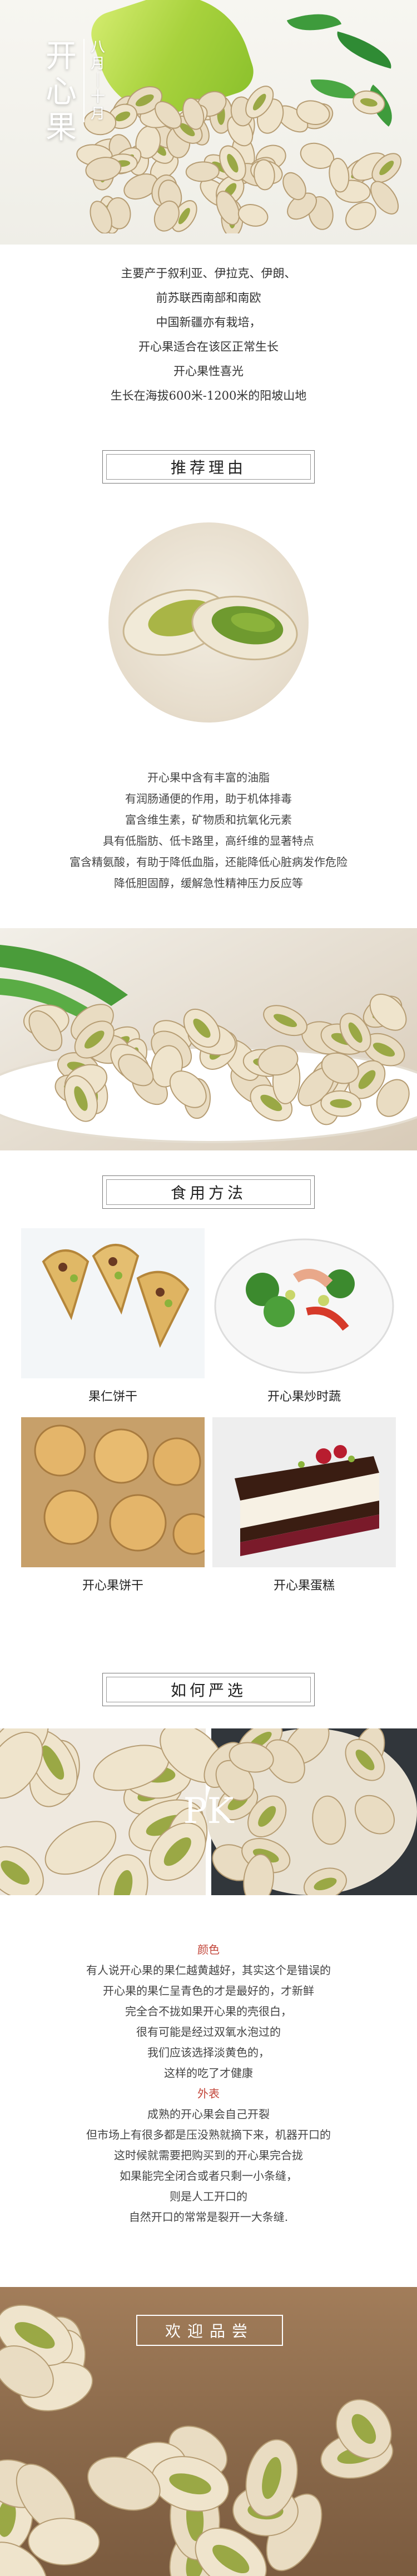 Image resolution: width=417 pixels, height=2576 pixels. What do you see at coordinates (209, 2176) in the screenshot?
I see `selection-line: 如果能完全闭合或者只剩一小条缝，` at bounding box center [209, 2176].